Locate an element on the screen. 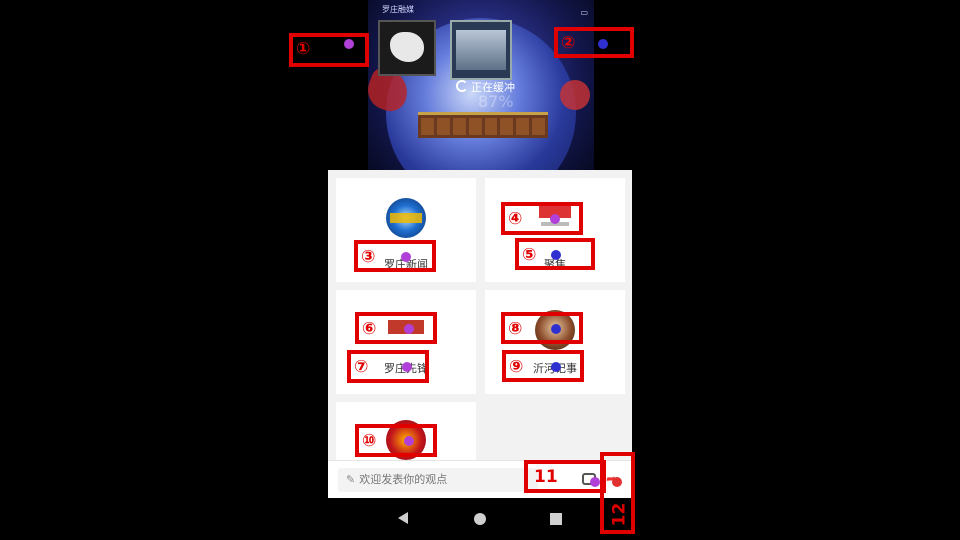 This screenshot has width=960, height=540. annotation-label-8: ⑧ is located at coordinates (515, 329).